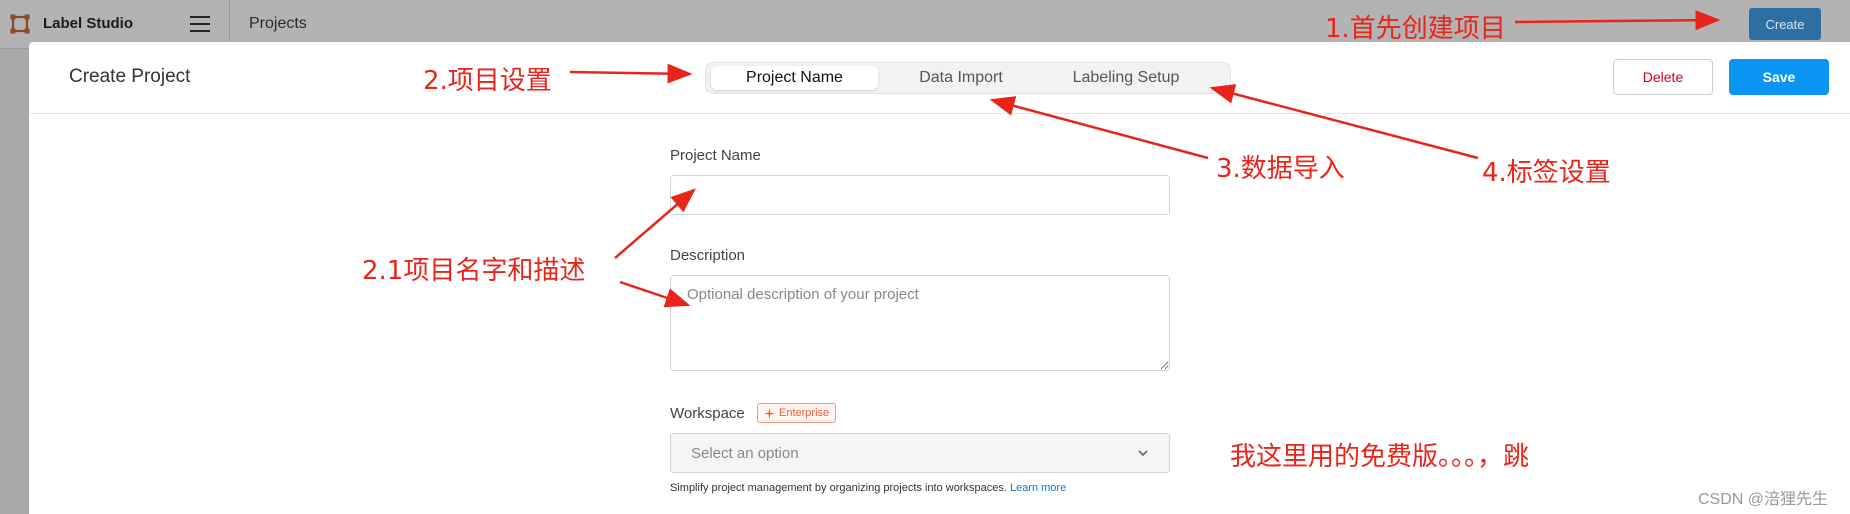 This screenshot has height=514, width=1850. I want to click on watermark: CSDN @涪狸先生, so click(1763, 499).